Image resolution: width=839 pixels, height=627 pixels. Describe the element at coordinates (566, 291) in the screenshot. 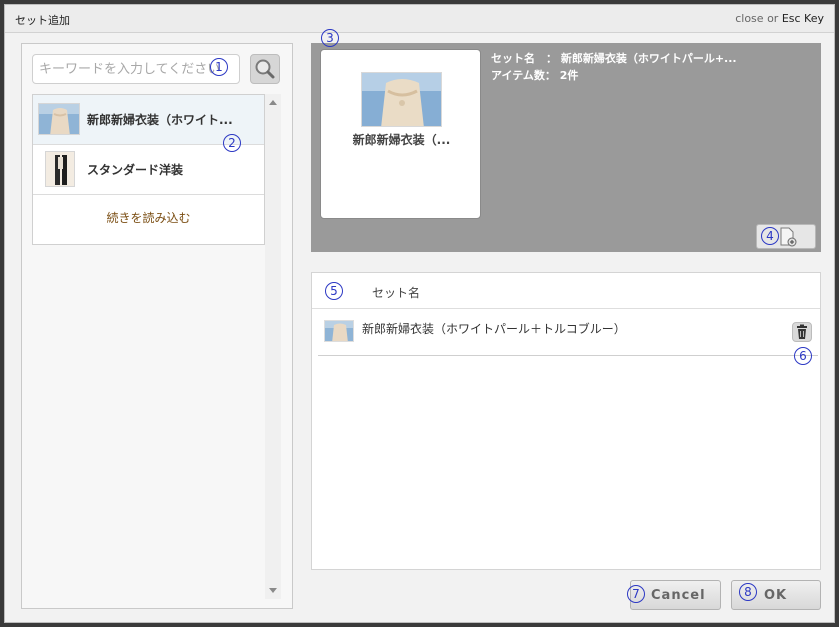

I see `set-table-header: セット名` at that location.